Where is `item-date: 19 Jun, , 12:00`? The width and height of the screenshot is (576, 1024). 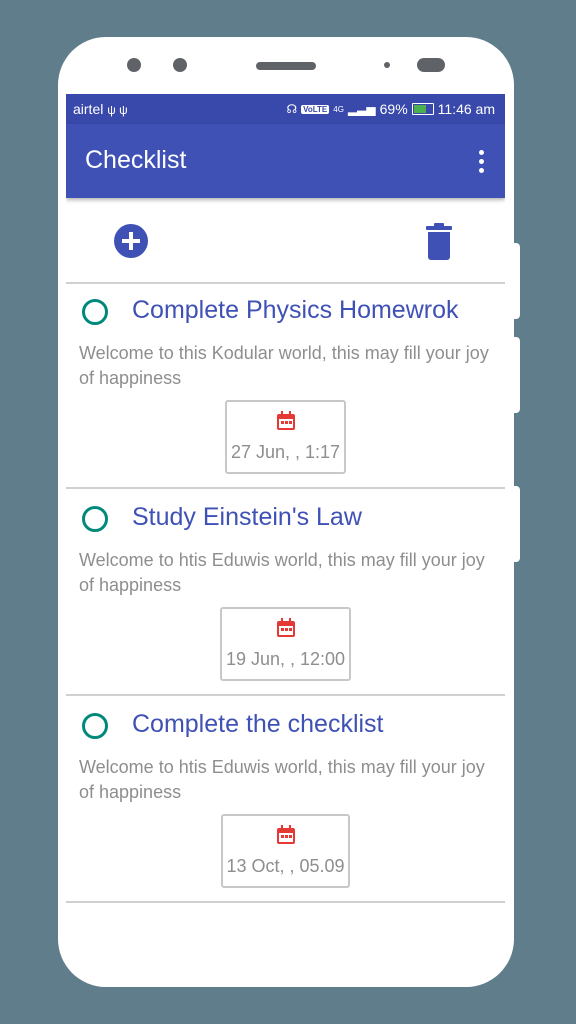
item-date: 19 Jun, , 12:00 is located at coordinates (285, 659).